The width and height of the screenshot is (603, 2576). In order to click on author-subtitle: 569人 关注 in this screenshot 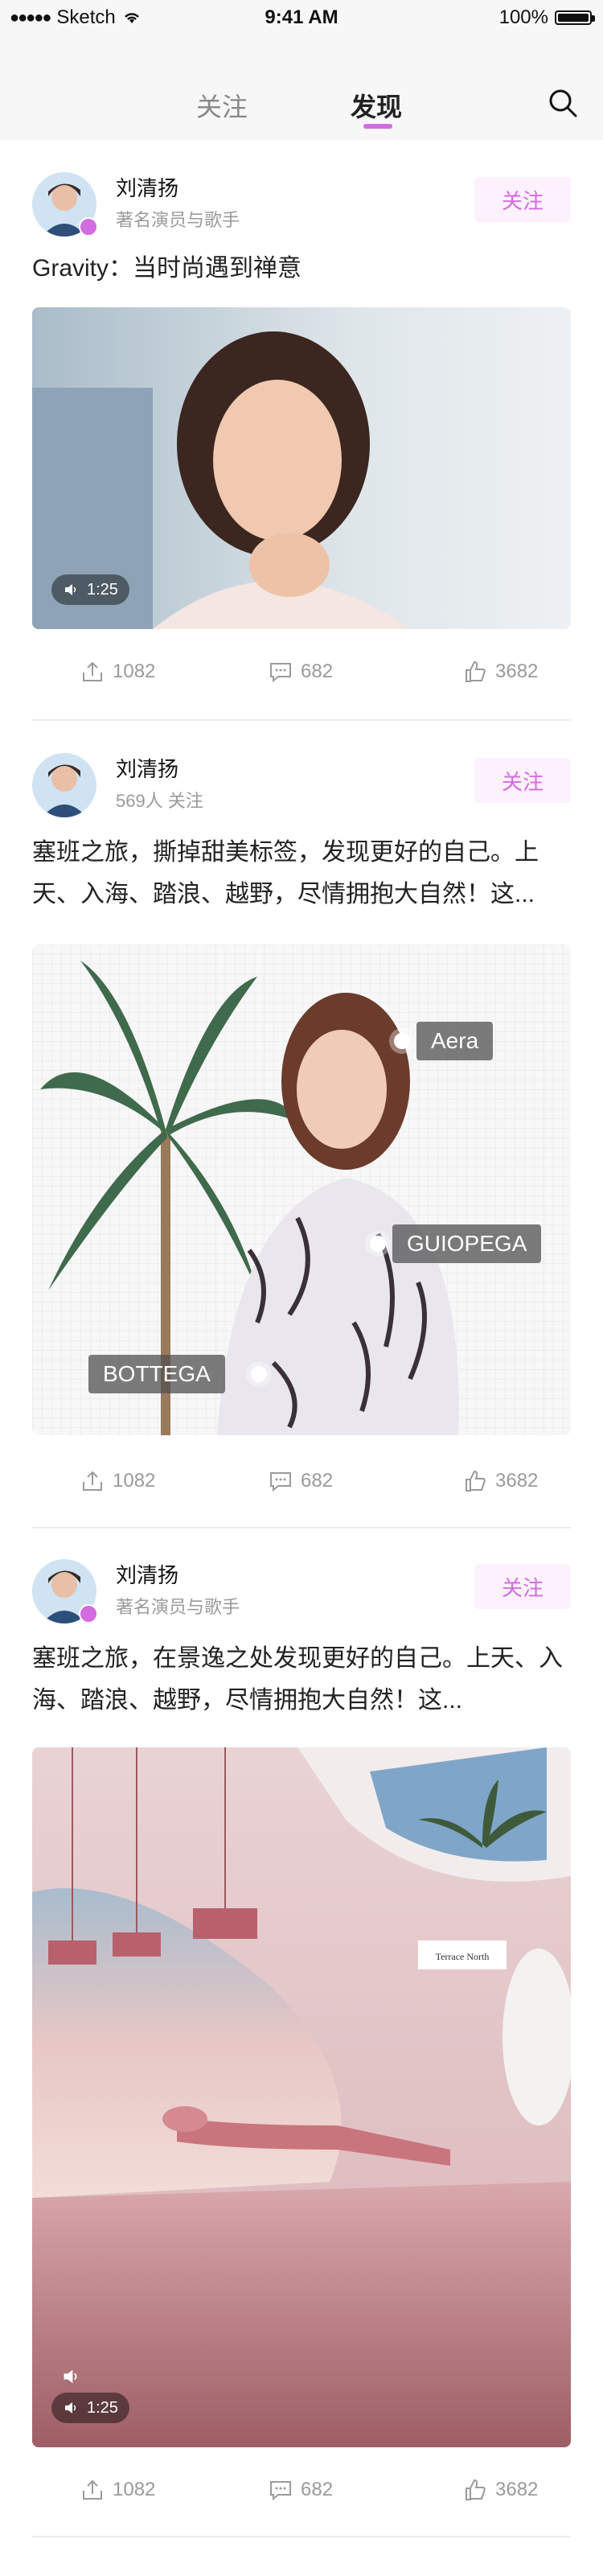, I will do `click(159, 801)`.